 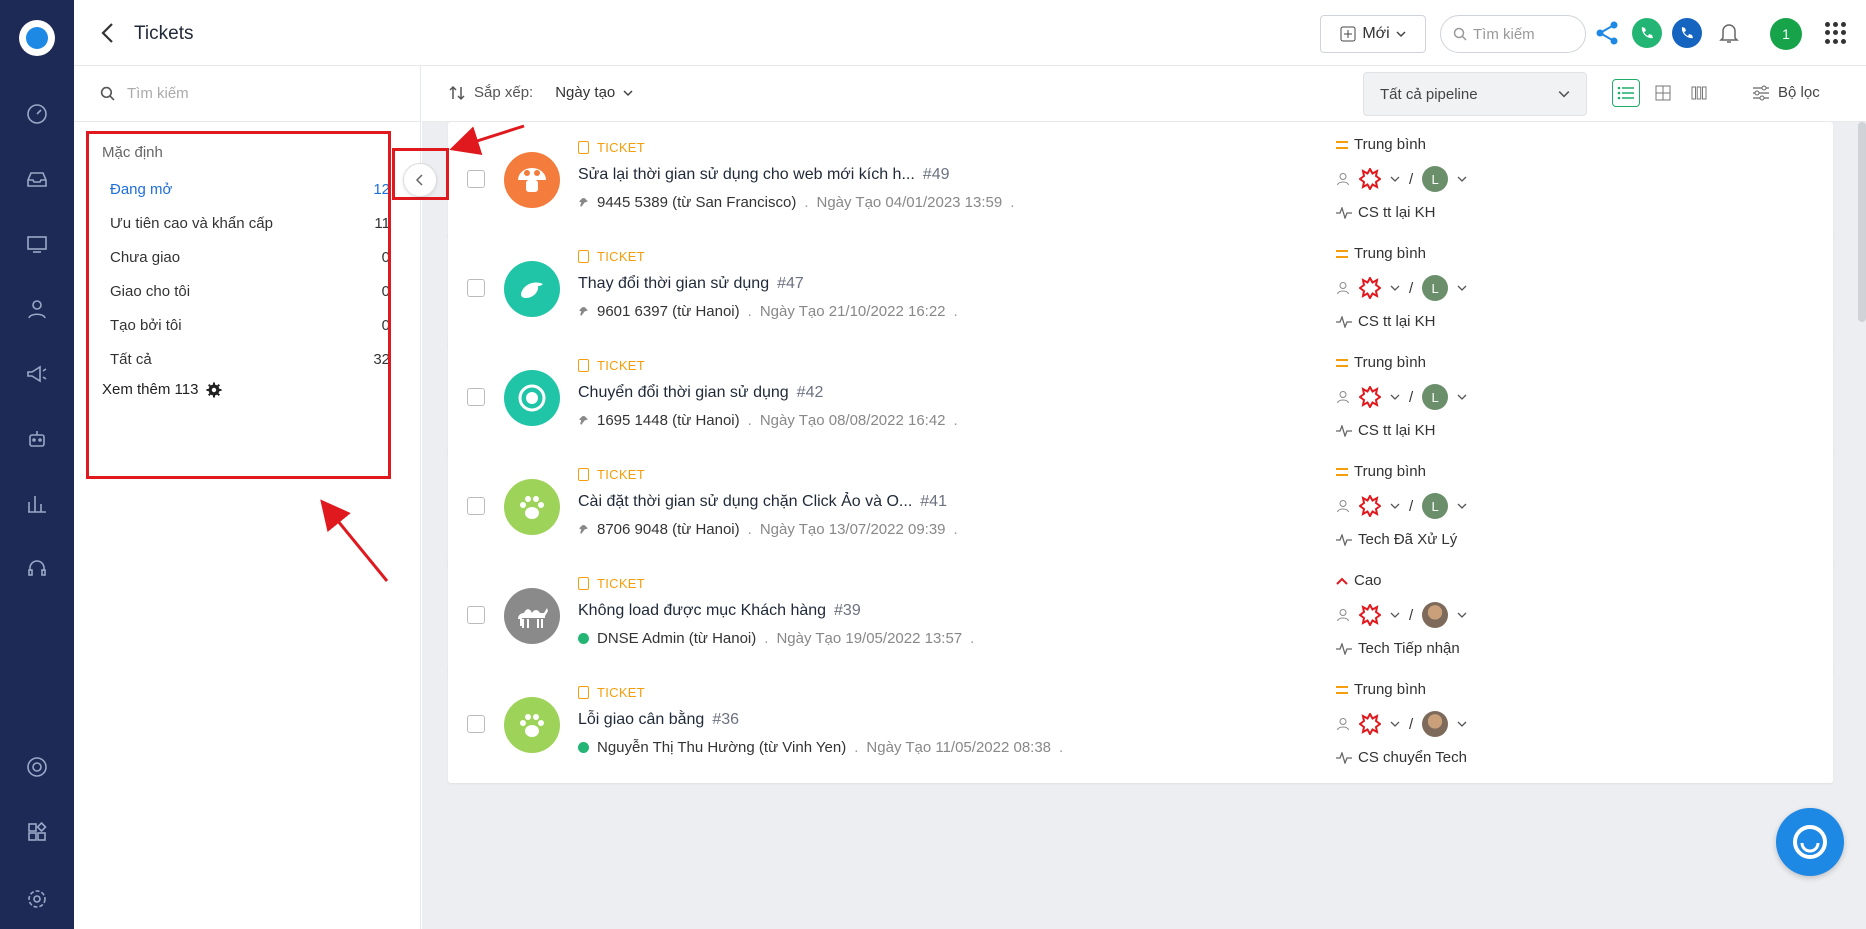 I want to click on report-icon, so click(x=37, y=504).